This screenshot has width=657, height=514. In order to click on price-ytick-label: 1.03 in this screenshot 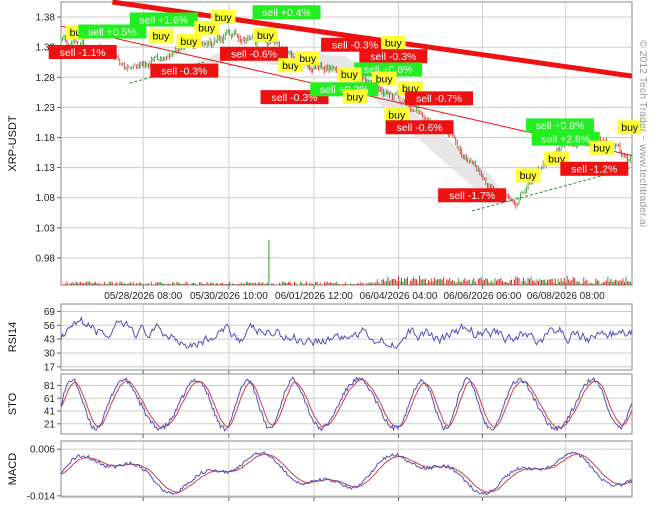, I will do `click(46, 228)`.